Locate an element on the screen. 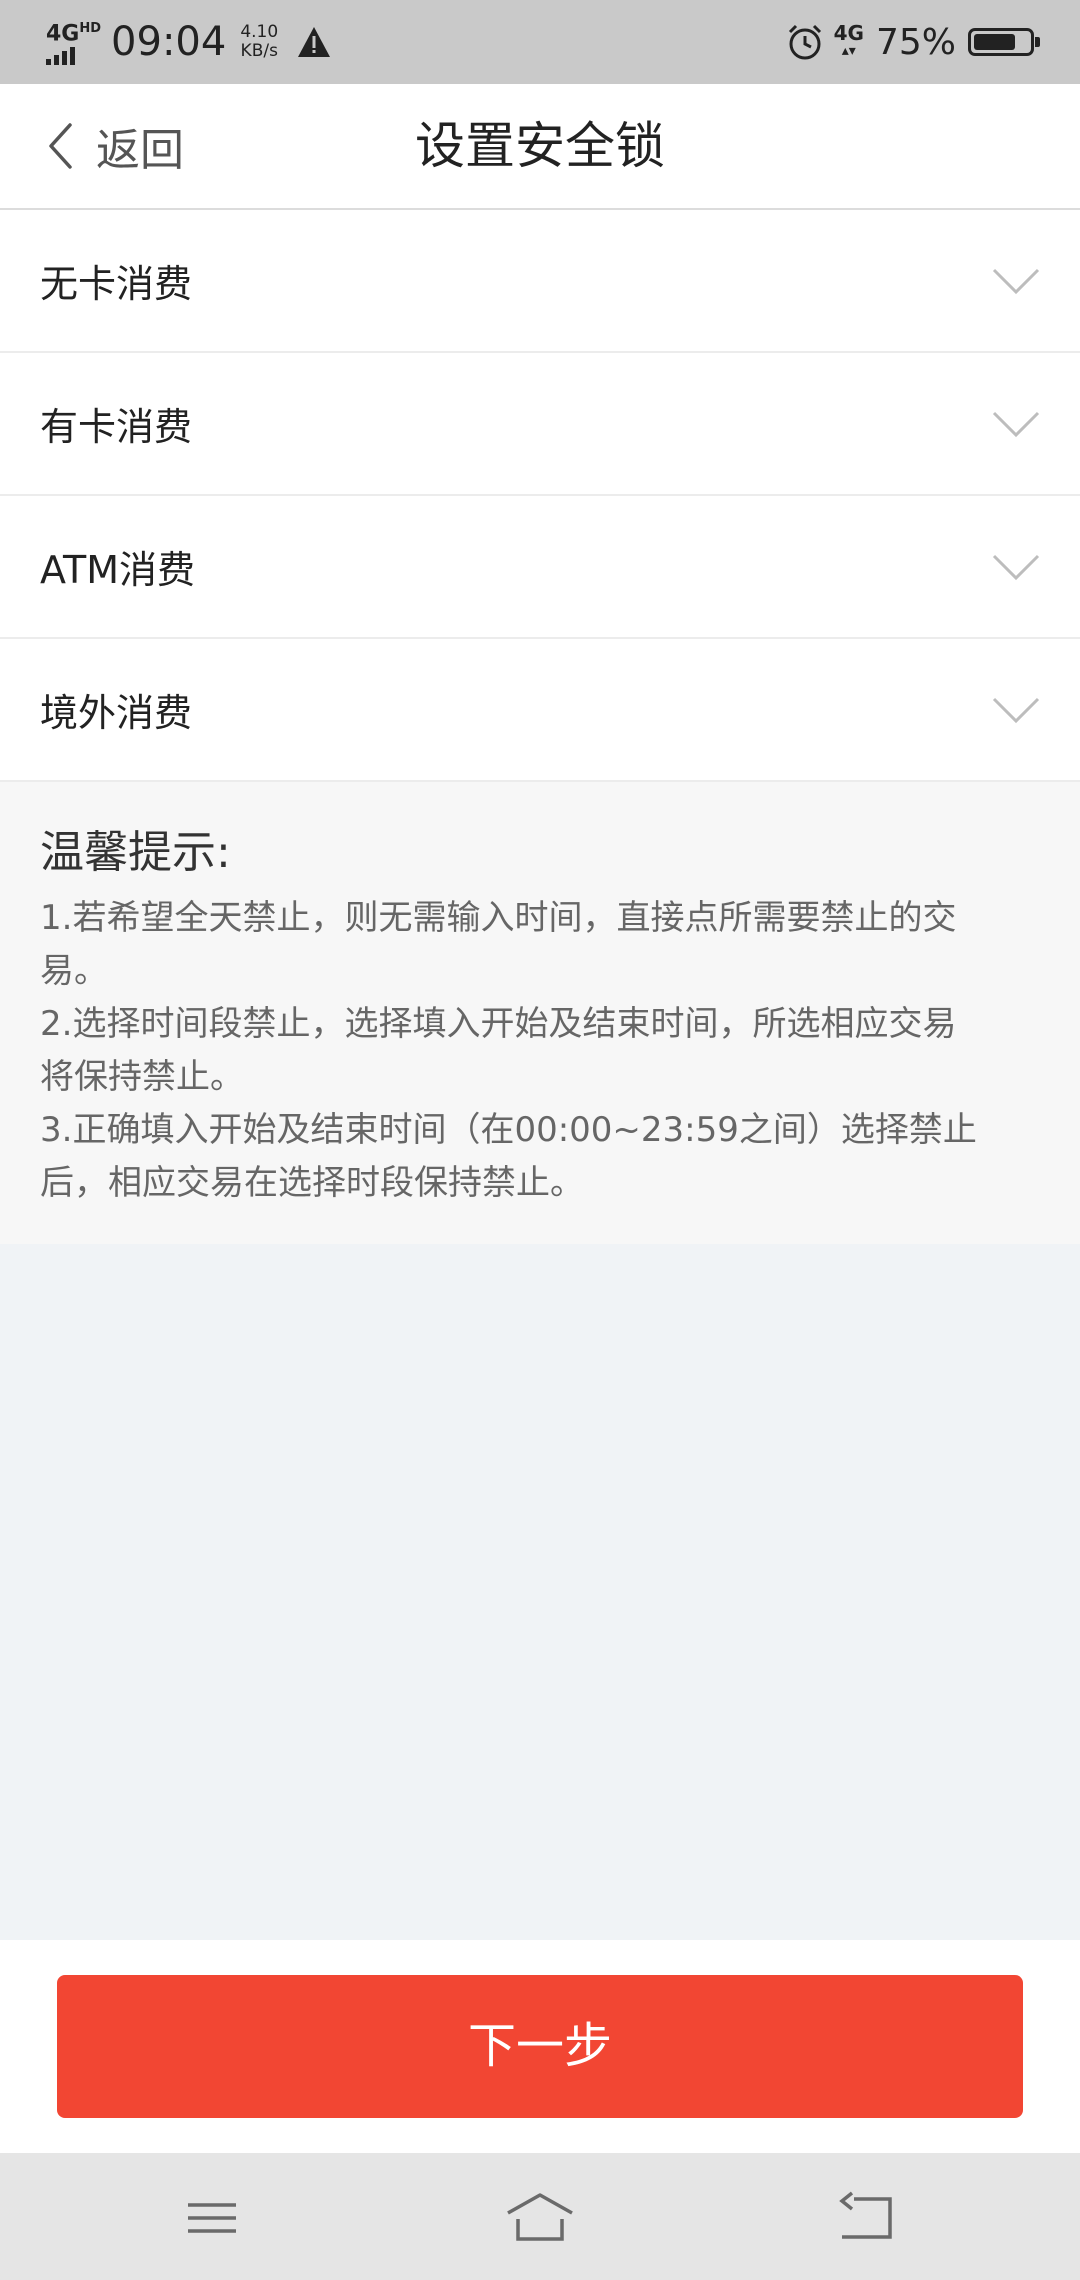  network-sup: HD is located at coordinates (90, 29).